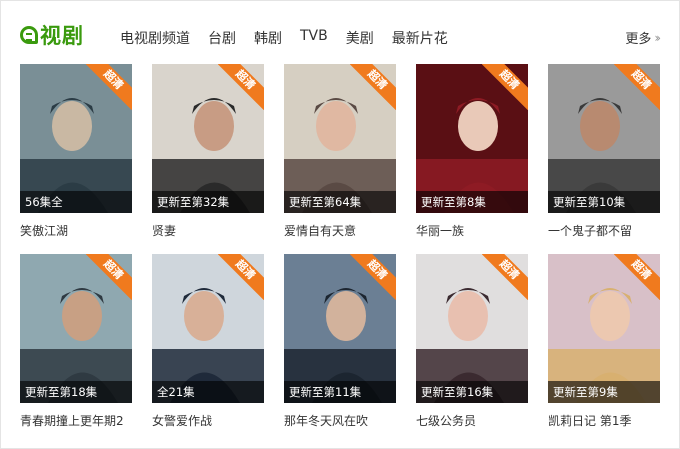 Image resolution: width=680 pixels, height=449 pixels. What do you see at coordinates (76, 420) in the screenshot?
I see `show-title: 青春期撞上更年期2` at bounding box center [76, 420].